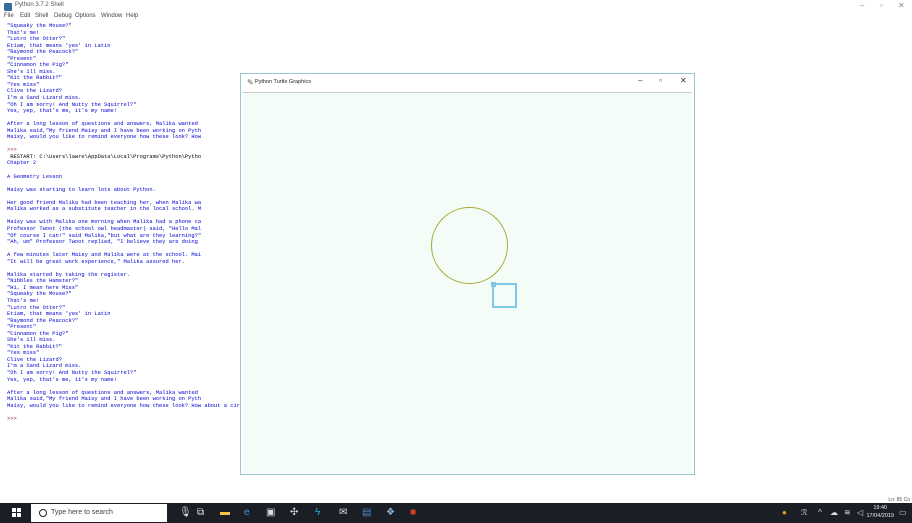 This screenshot has height=523, width=912. What do you see at coordinates (343, 513) in the screenshot?
I see `mail-icon: ✉` at bounding box center [343, 513].